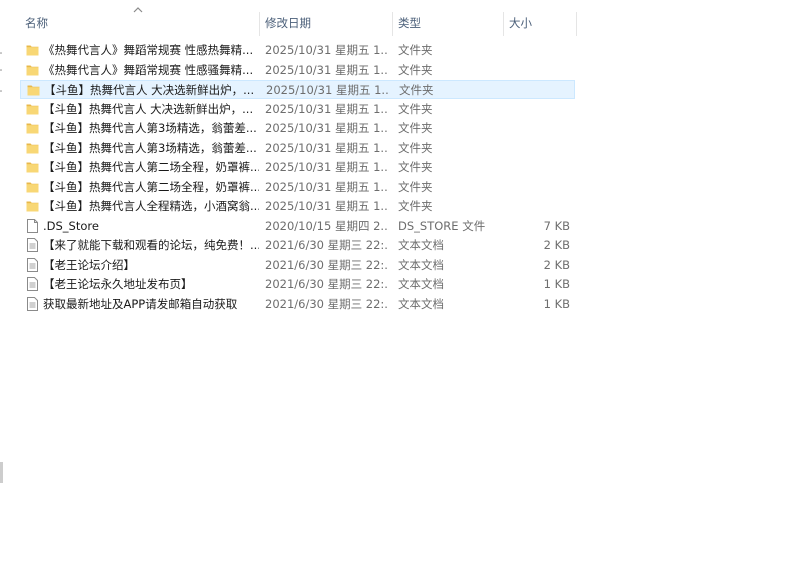 The height and width of the screenshot is (571, 800). I want to click on column-header-date: 修改日期, so click(326, 23).